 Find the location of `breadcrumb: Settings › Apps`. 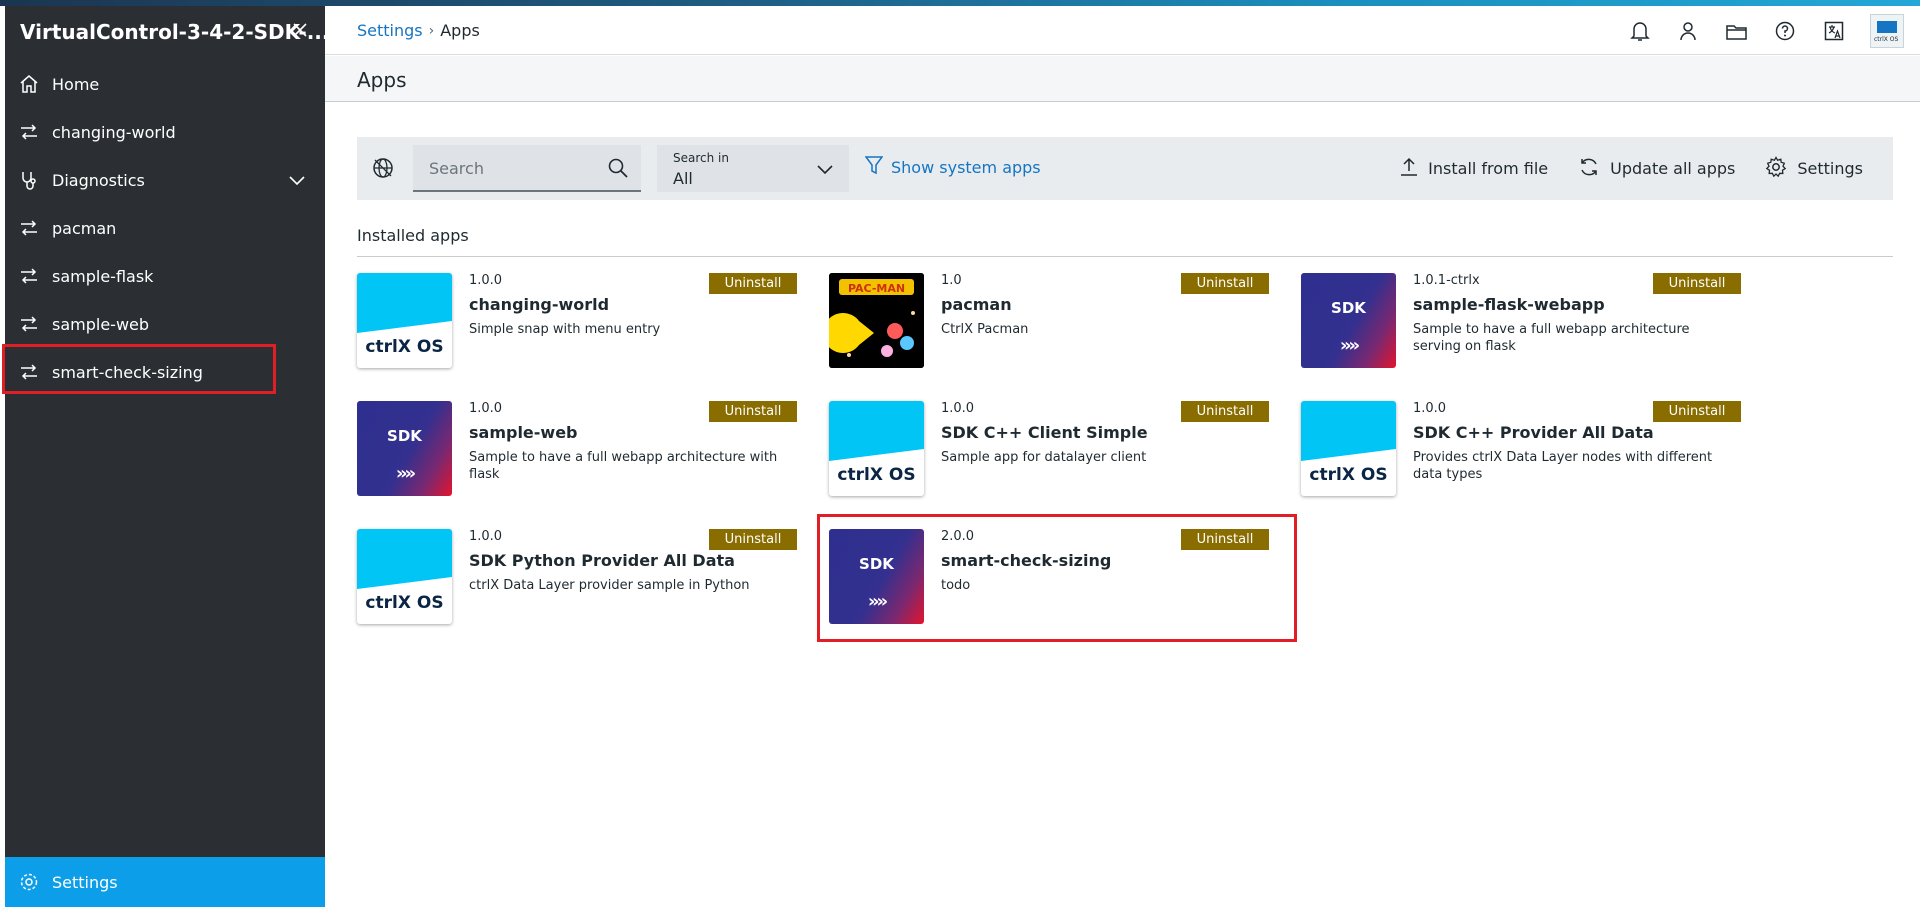

breadcrumb: Settings › Apps is located at coordinates (418, 30).